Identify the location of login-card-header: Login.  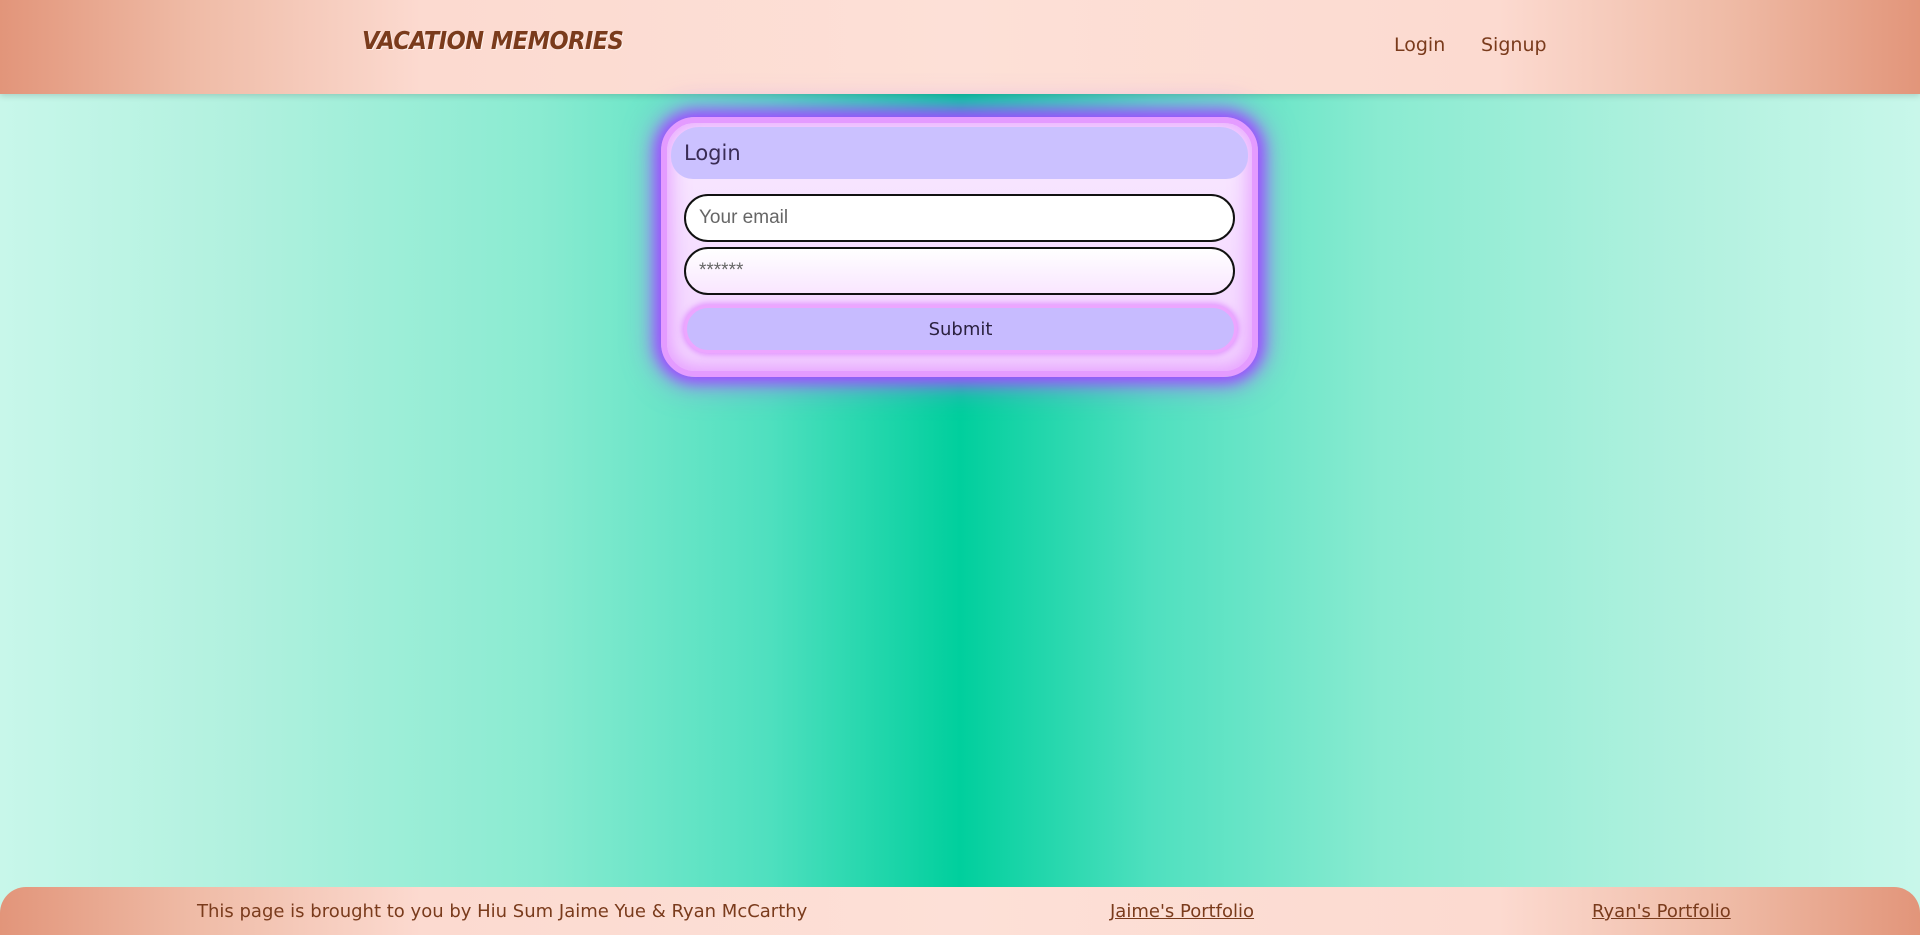
(959, 153).